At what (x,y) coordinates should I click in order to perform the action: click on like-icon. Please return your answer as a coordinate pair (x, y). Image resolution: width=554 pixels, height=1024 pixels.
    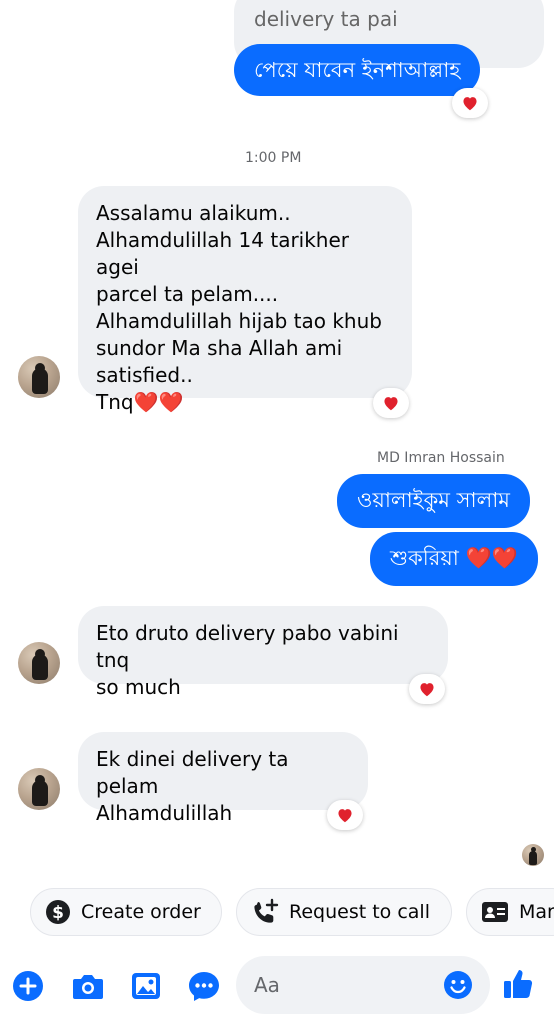
    Looking at the image, I should click on (518, 984).